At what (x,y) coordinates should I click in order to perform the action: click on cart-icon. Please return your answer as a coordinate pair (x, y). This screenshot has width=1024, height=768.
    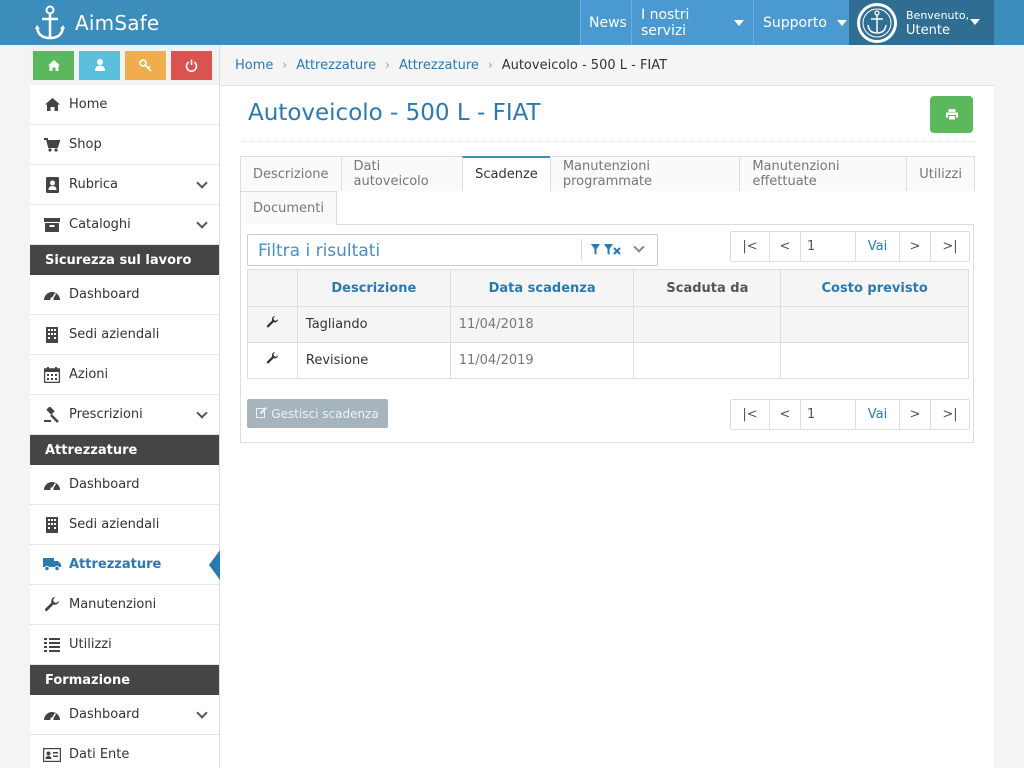
    Looking at the image, I should click on (52, 145).